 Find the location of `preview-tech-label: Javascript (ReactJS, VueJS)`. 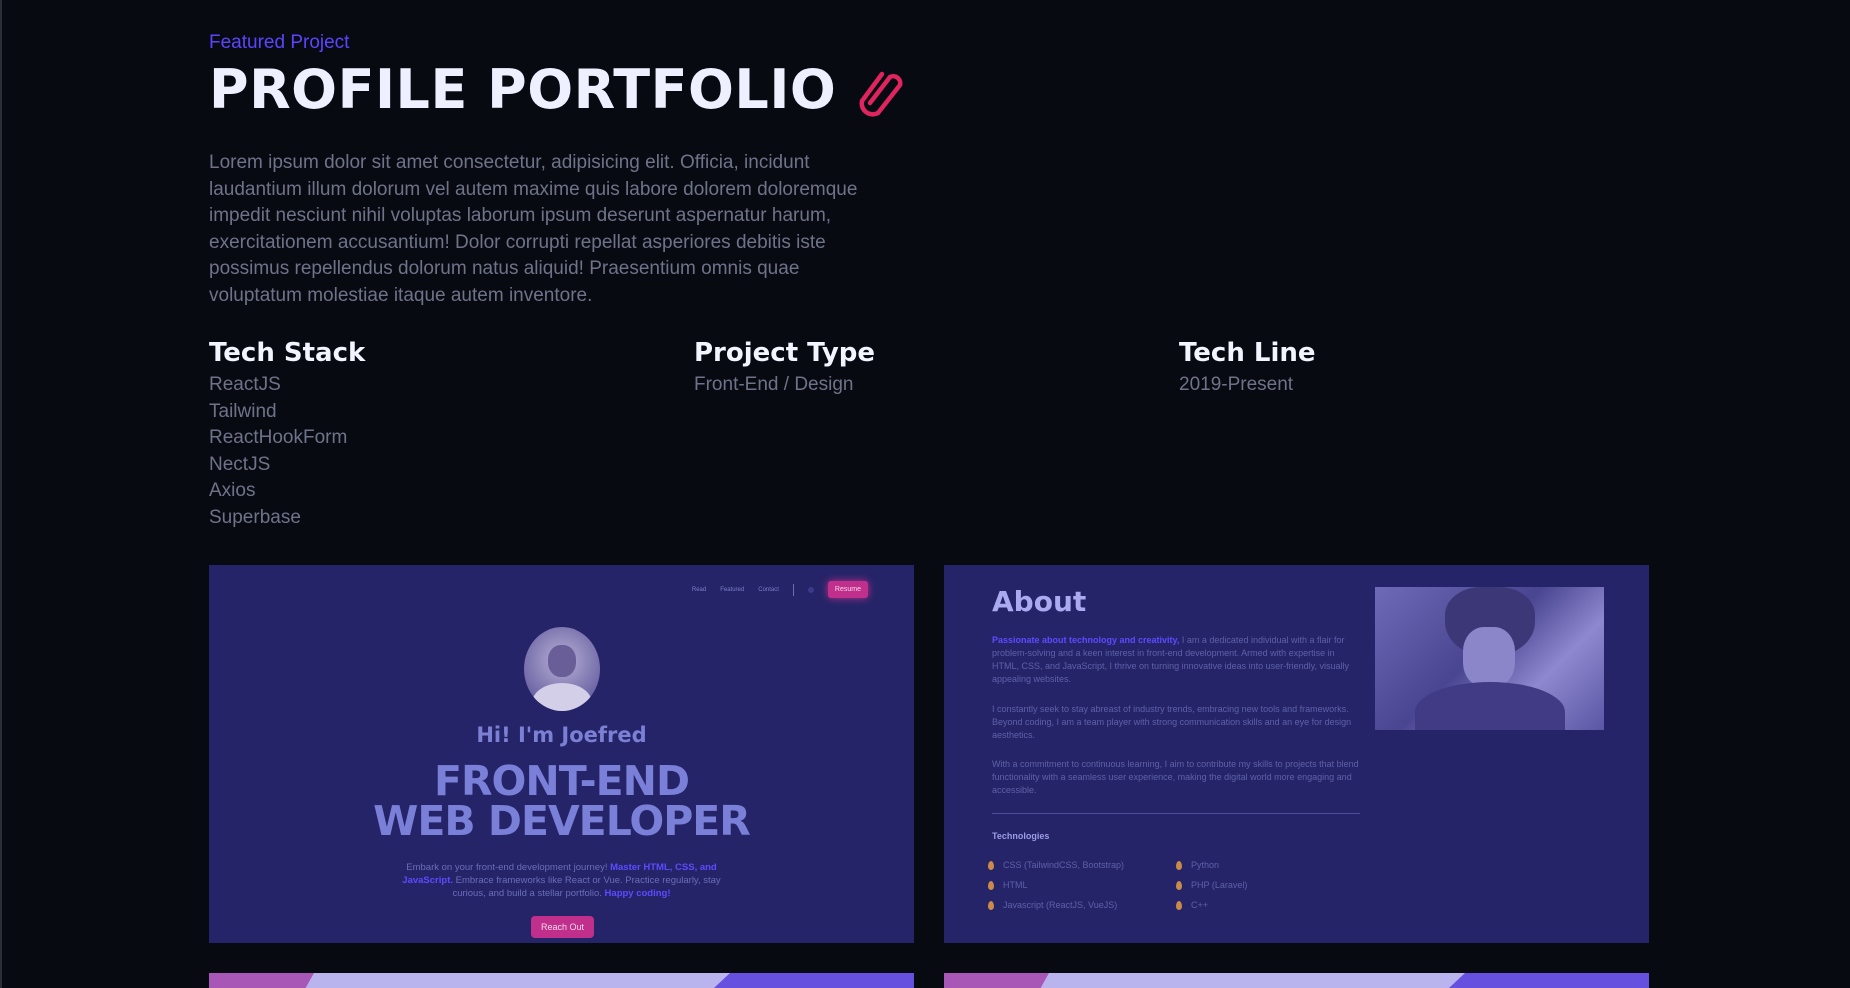

preview-tech-label: Javascript (ReactJS, VueJS) is located at coordinates (1060, 905).